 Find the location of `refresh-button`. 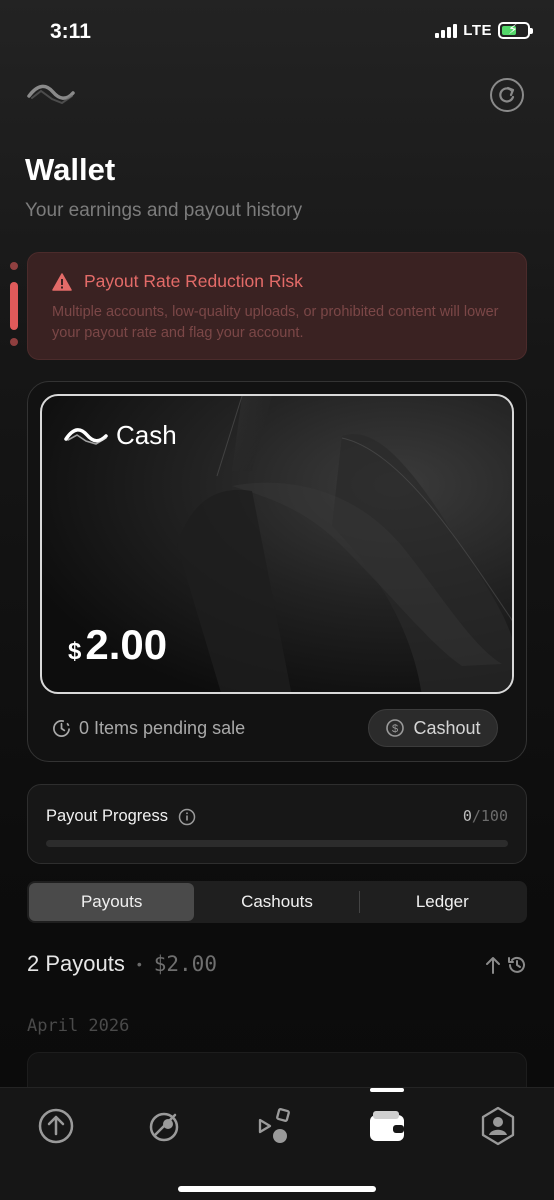

refresh-button is located at coordinates (507, 95).